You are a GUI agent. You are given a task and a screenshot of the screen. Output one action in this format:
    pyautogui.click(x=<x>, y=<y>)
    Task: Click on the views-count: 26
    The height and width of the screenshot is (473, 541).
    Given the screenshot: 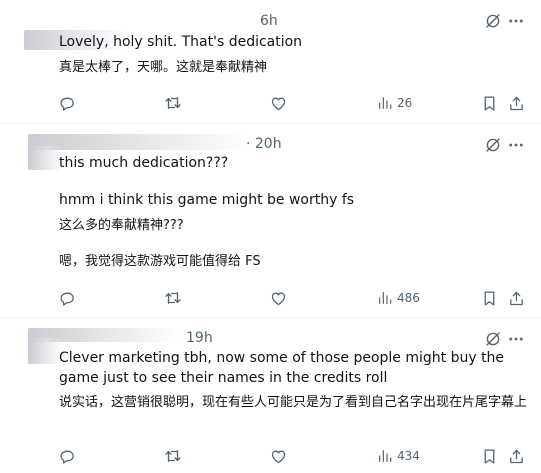 What is the action you would take?
    pyautogui.click(x=405, y=103)
    